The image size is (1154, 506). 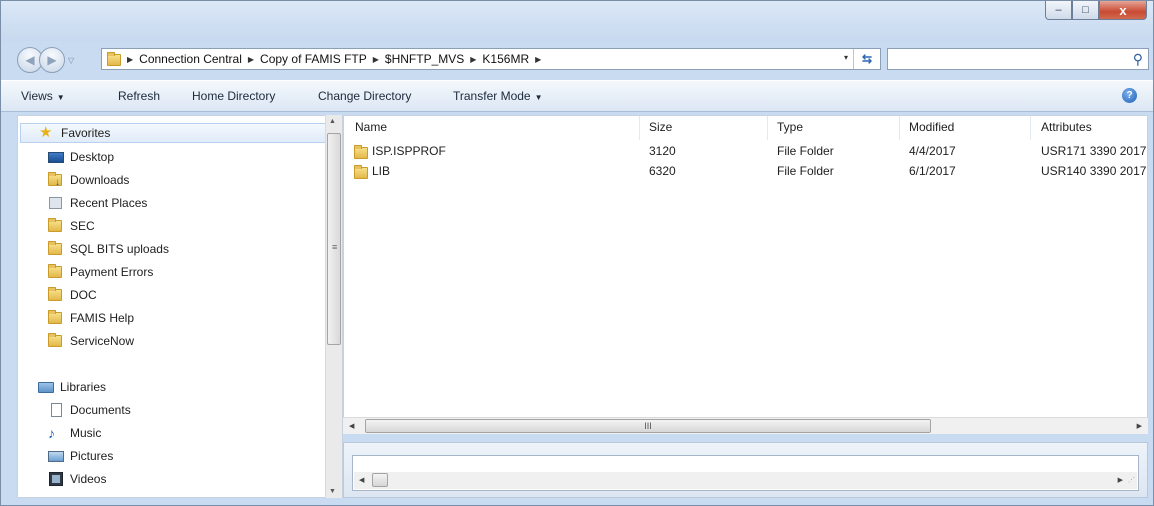 What do you see at coordinates (46, 132) in the screenshot?
I see `star-icon: ★` at bounding box center [46, 132].